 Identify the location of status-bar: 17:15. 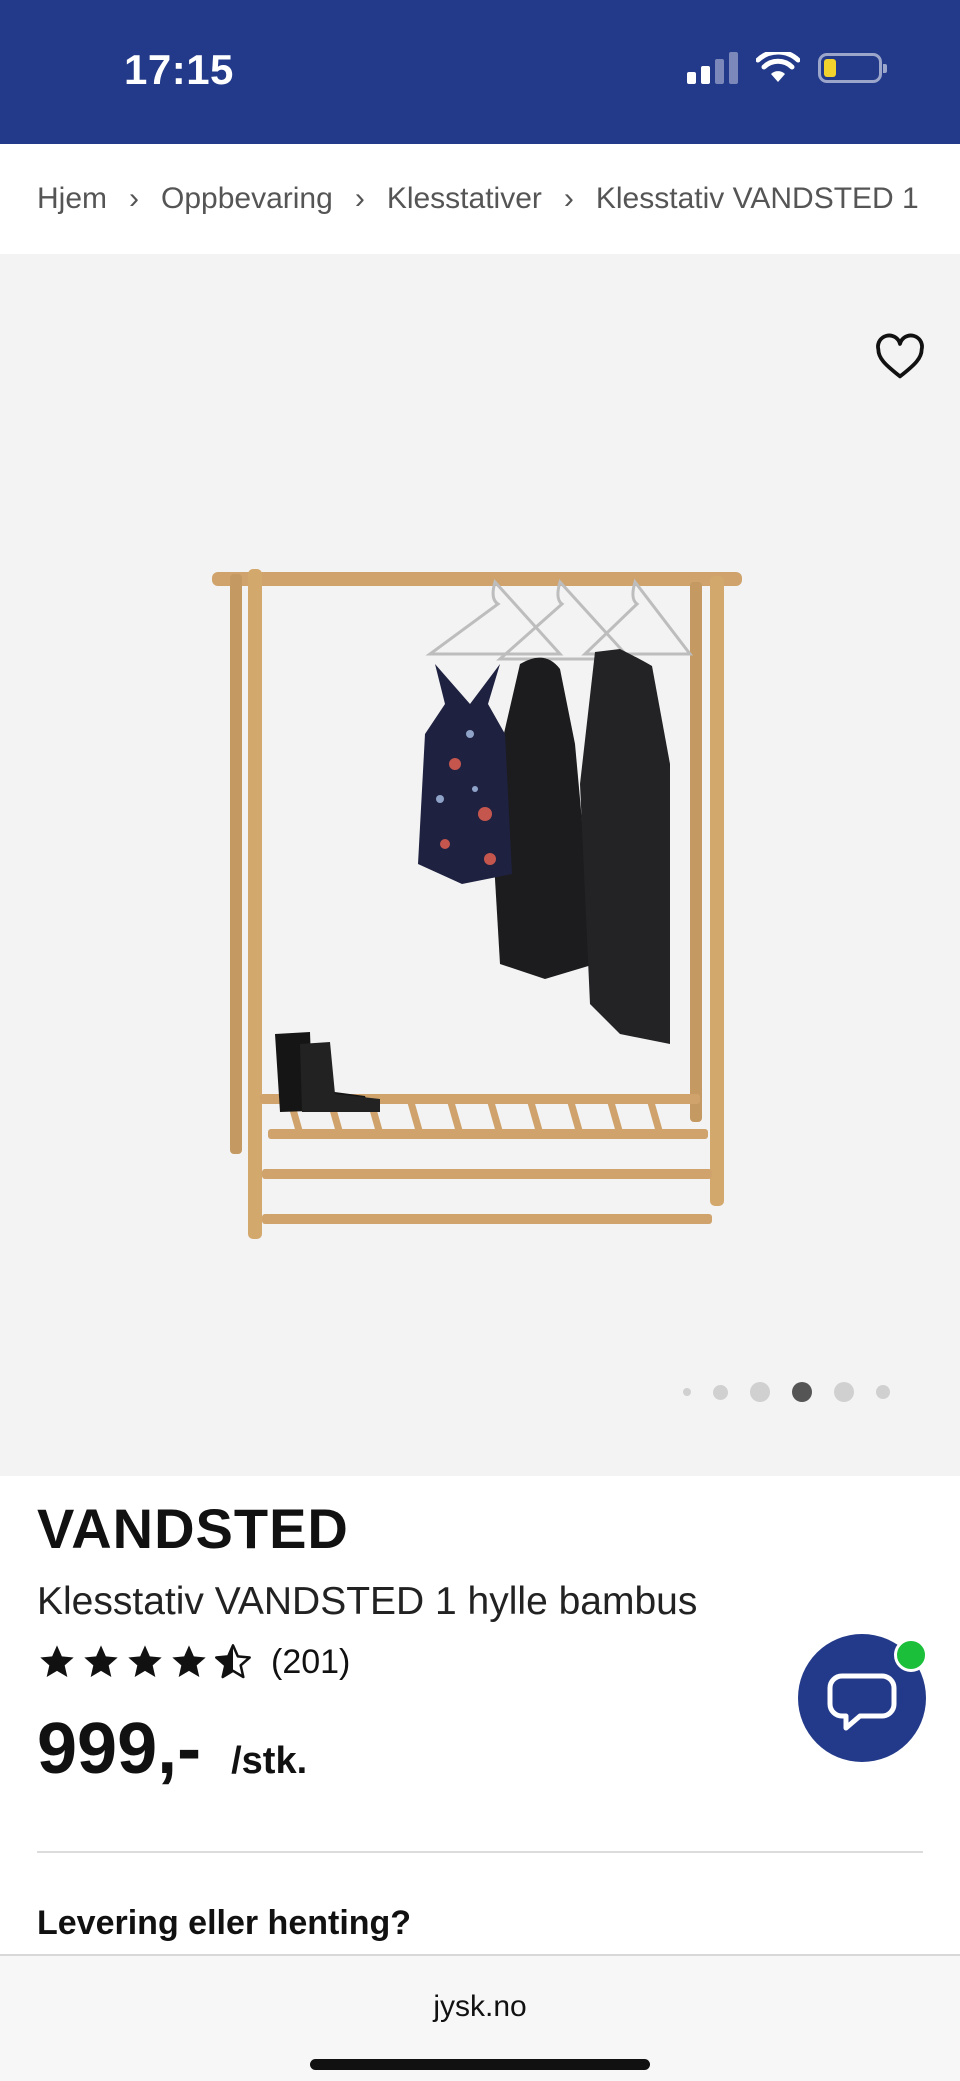
(480, 72).